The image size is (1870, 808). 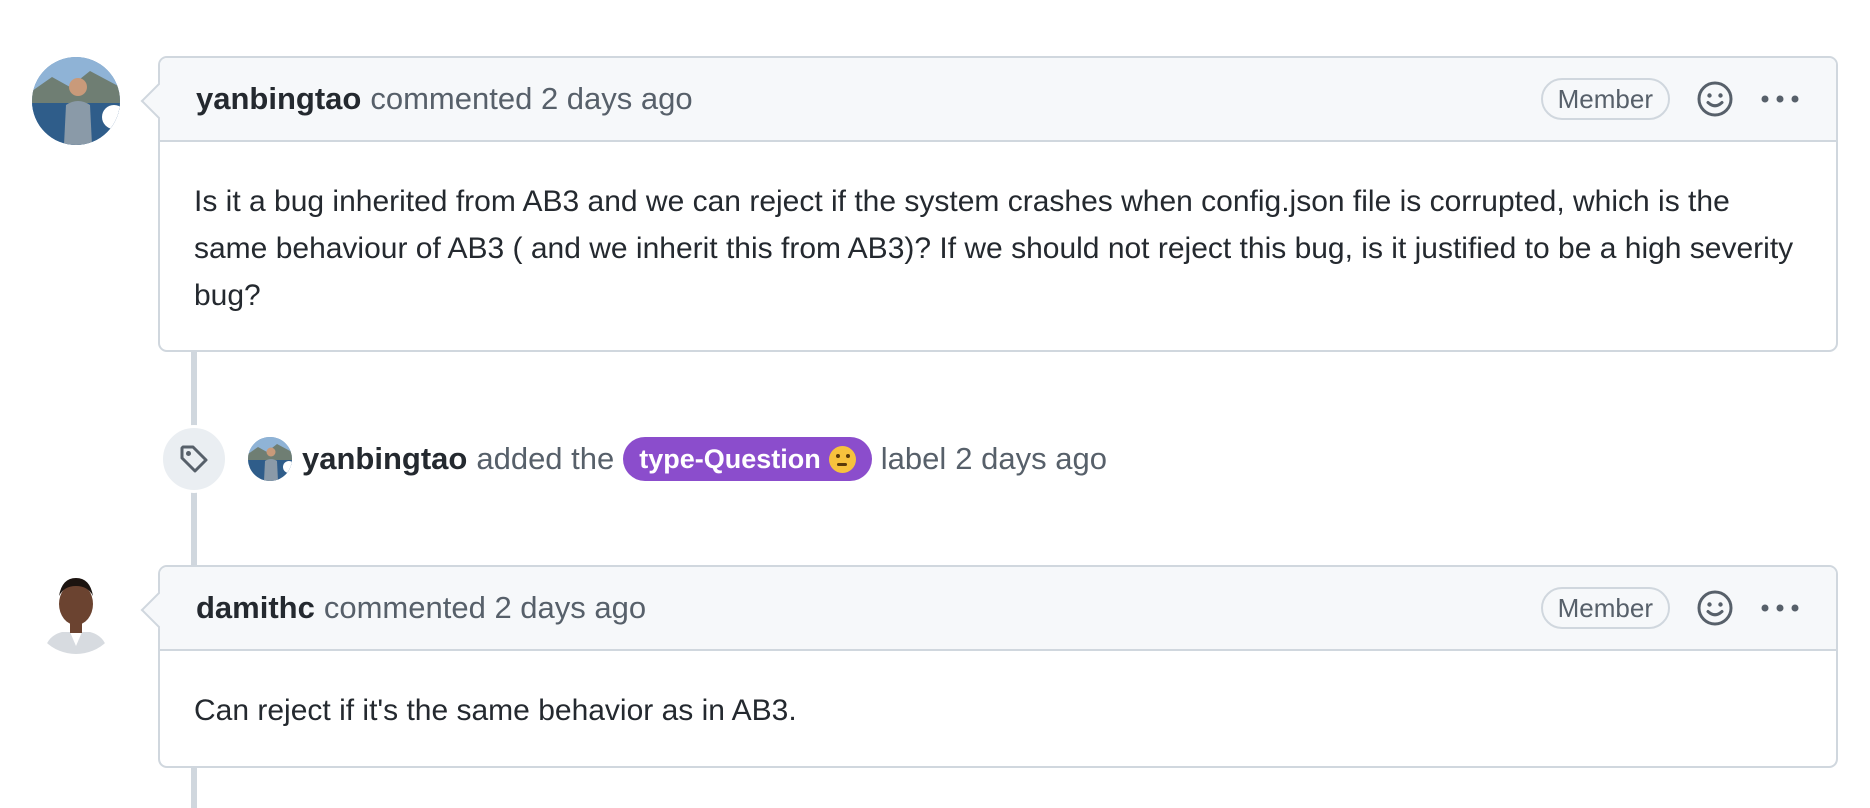 What do you see at coordinates (913, 458) in the screenshot?
I see `event-suffix: label` at bounding box center [913, 458].